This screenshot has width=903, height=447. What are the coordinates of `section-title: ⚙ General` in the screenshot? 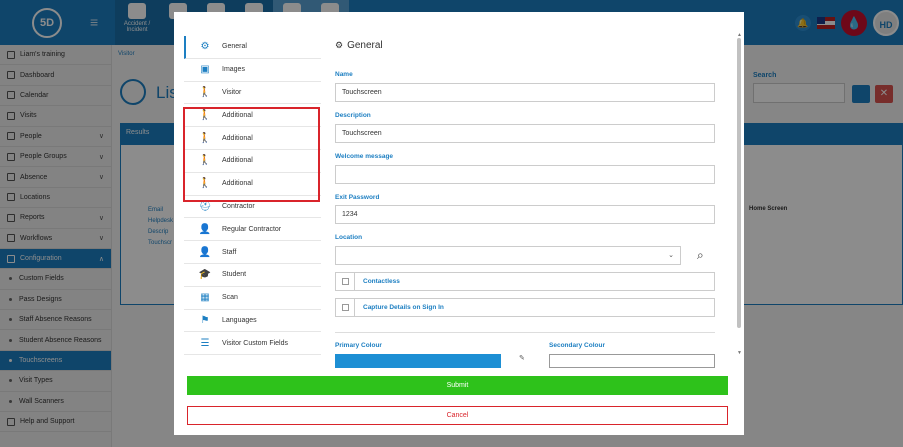 It's located at (359, 45).